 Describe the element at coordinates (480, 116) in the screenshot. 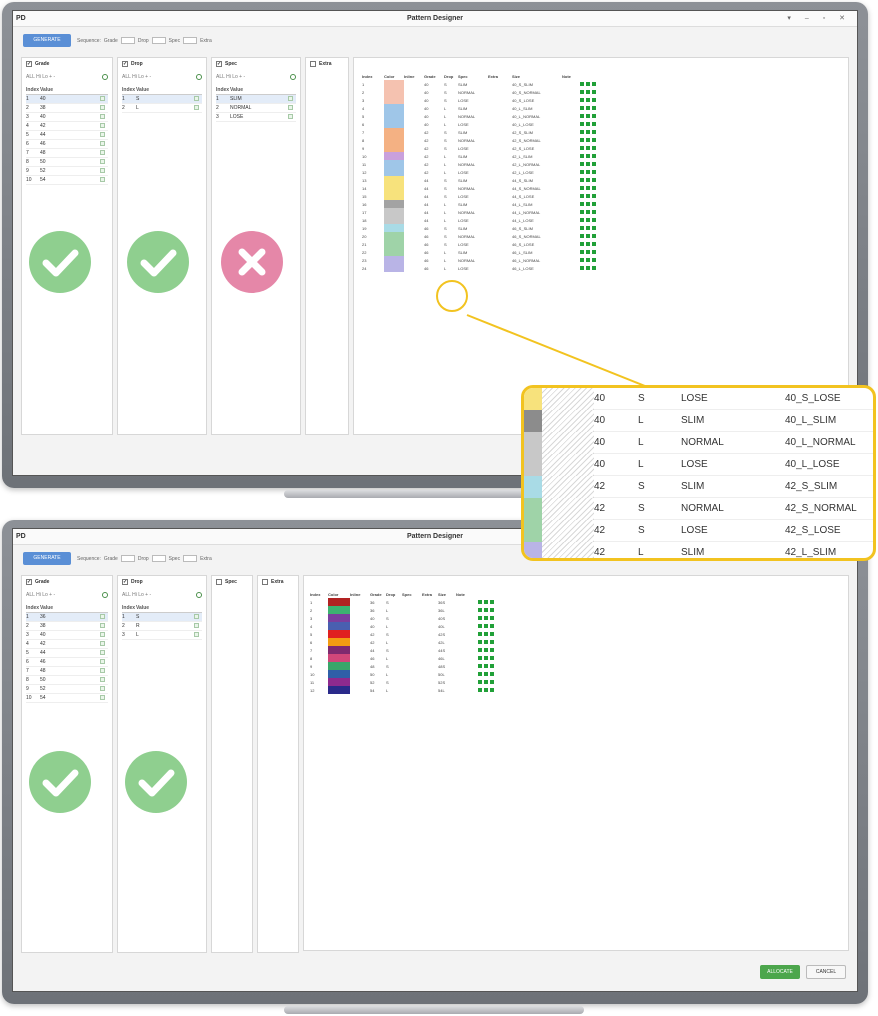

I see `table-row: 5 40 L NORMAL 40_L_NORMAL` at that location.